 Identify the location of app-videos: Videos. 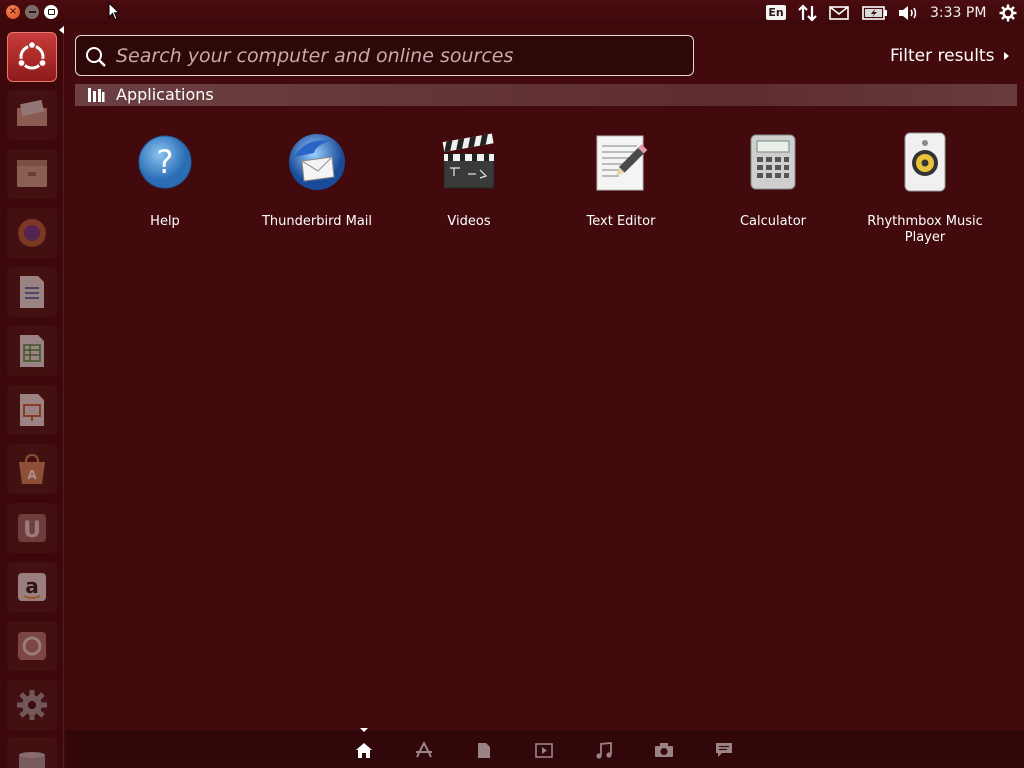
(469, 193).